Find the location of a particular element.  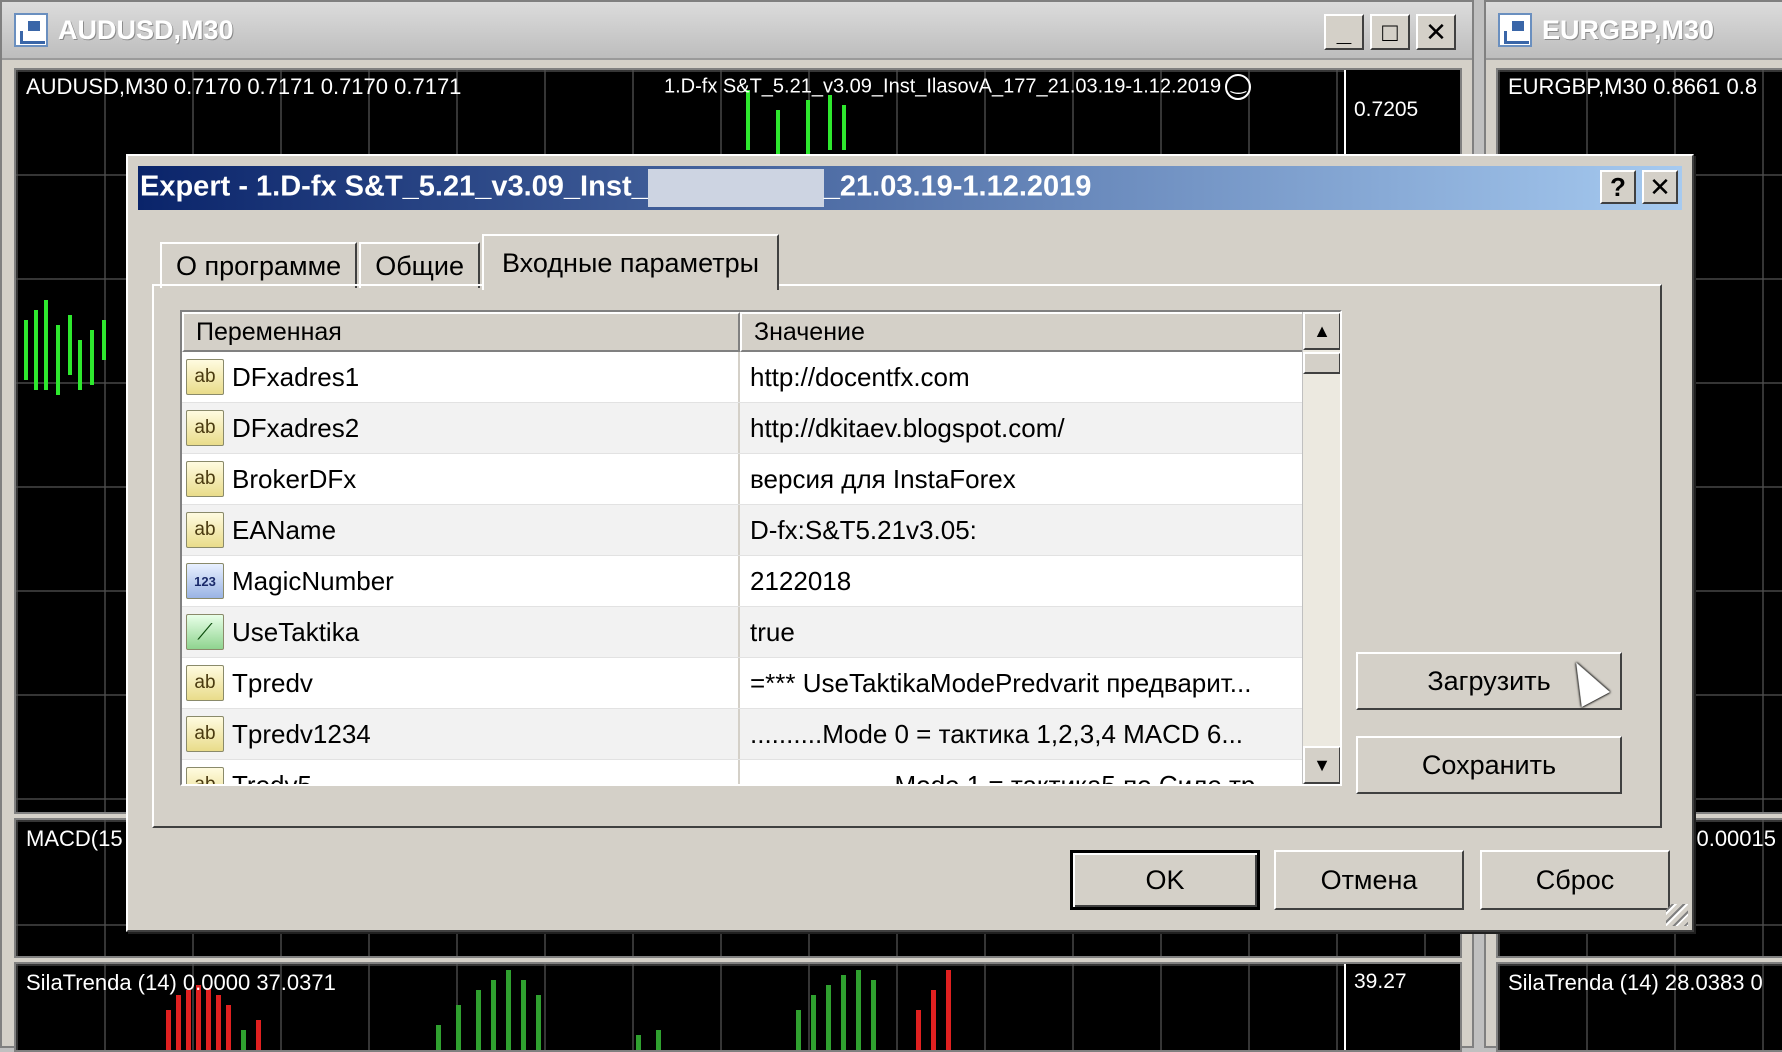

value-cell: http://docentfx.com is located at coordinates (1023, 377).